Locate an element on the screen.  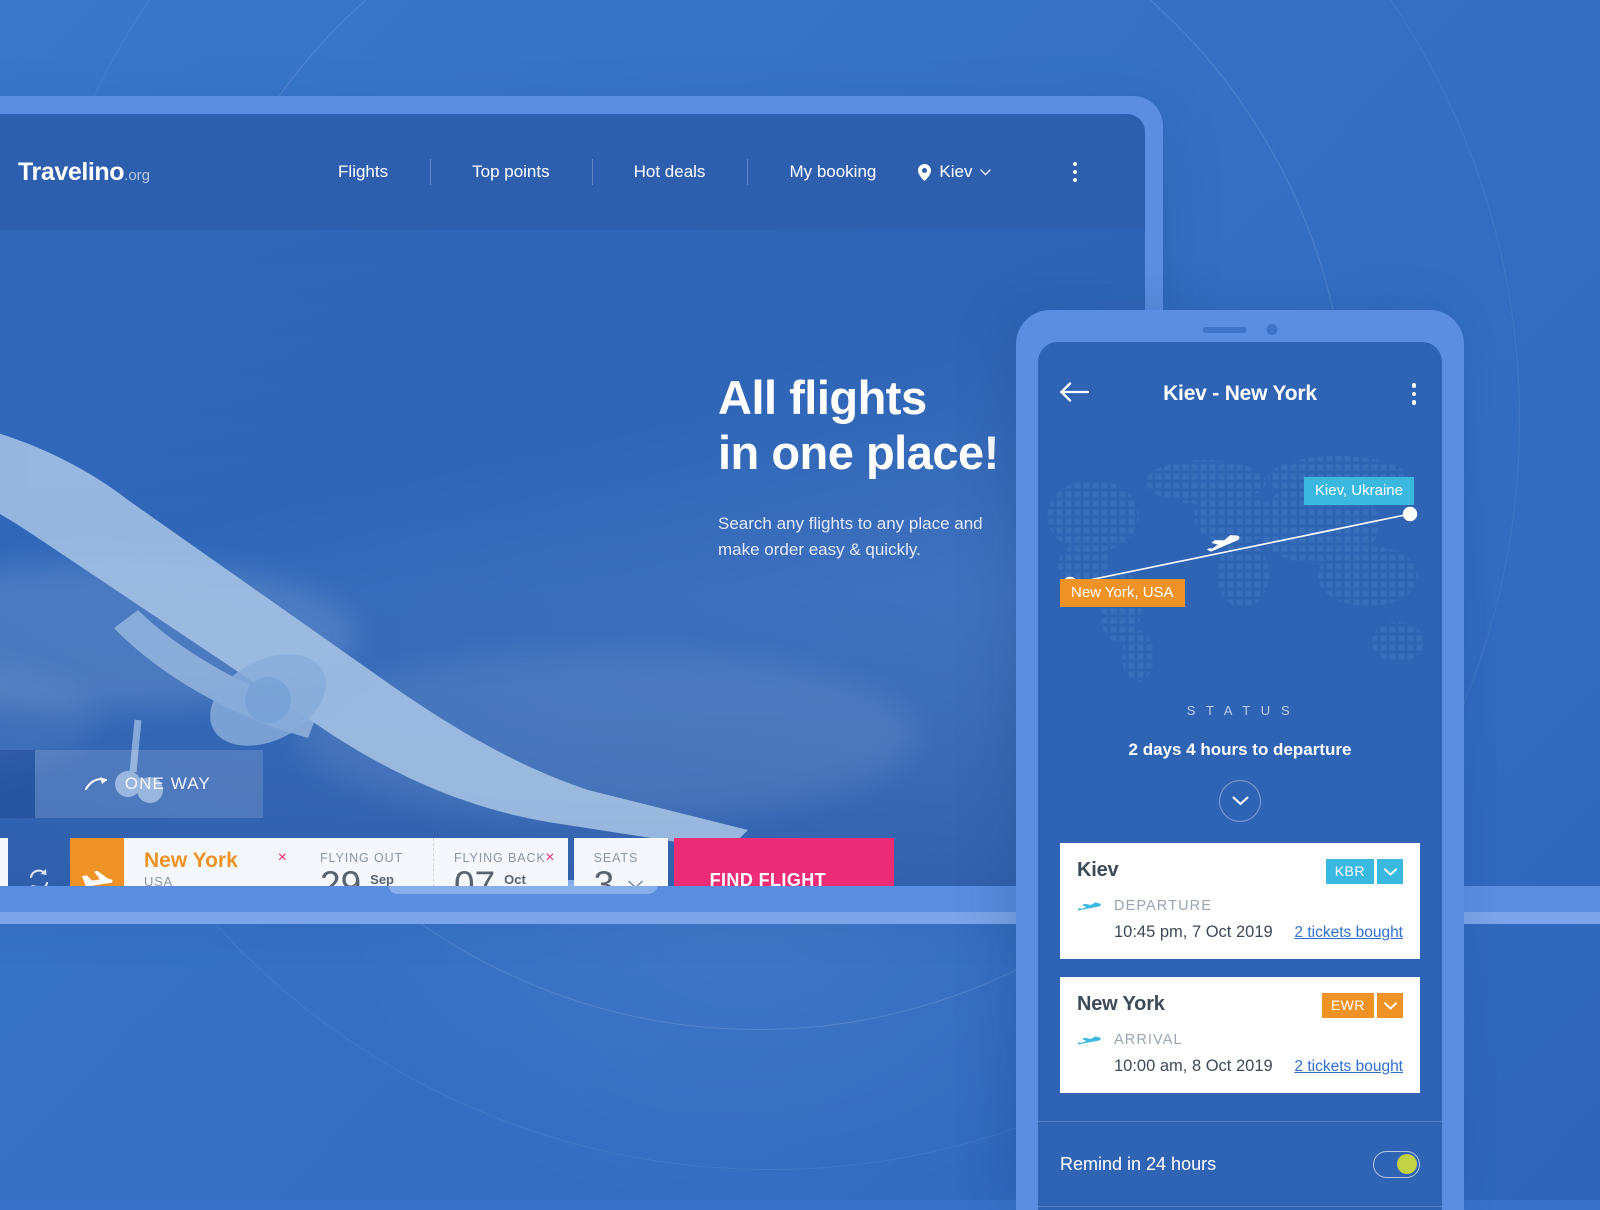
flying-out-month-year: Sep 2019 is located at coordinates (384, 876).